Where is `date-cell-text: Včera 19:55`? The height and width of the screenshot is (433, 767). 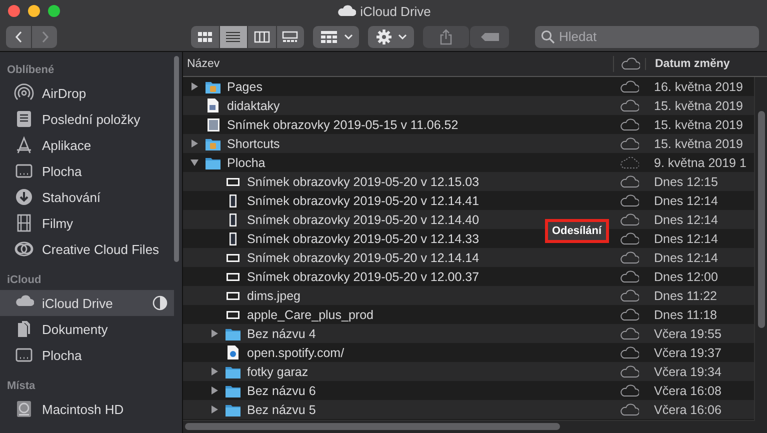
date-cell-text: Včera 19:55 is located at coordinates (687, 333).